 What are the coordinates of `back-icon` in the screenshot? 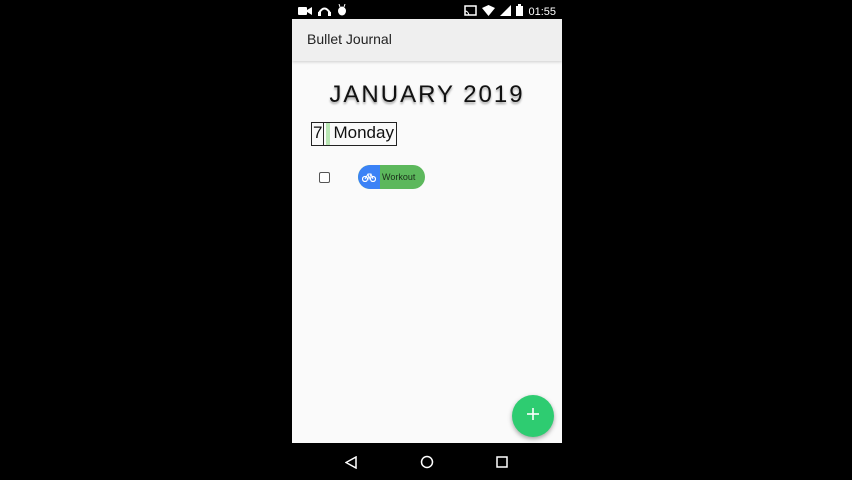 It's located at (351, 462).